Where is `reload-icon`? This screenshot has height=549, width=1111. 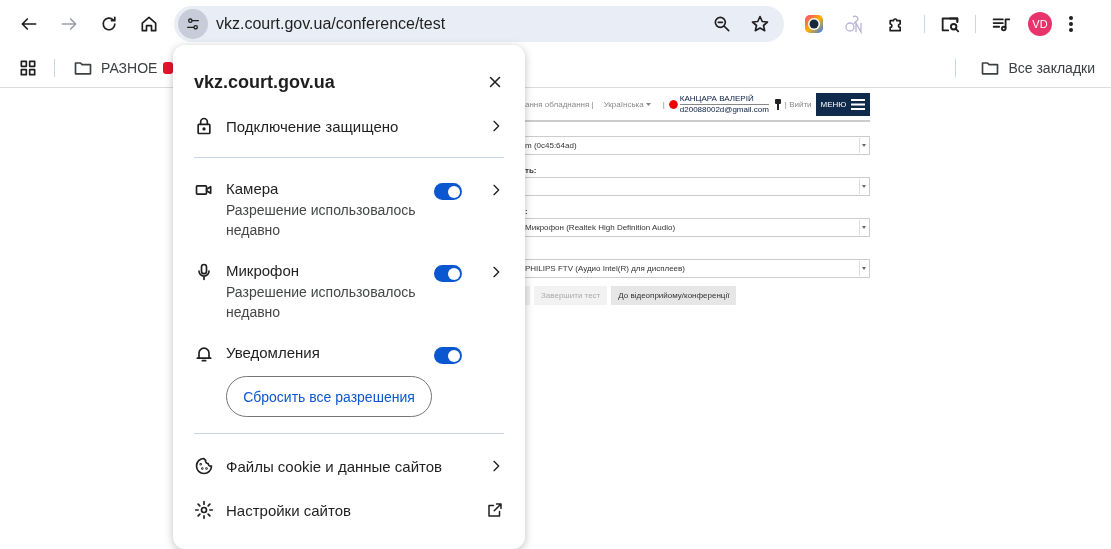 reload-icon is located at coordinates (109, 24).